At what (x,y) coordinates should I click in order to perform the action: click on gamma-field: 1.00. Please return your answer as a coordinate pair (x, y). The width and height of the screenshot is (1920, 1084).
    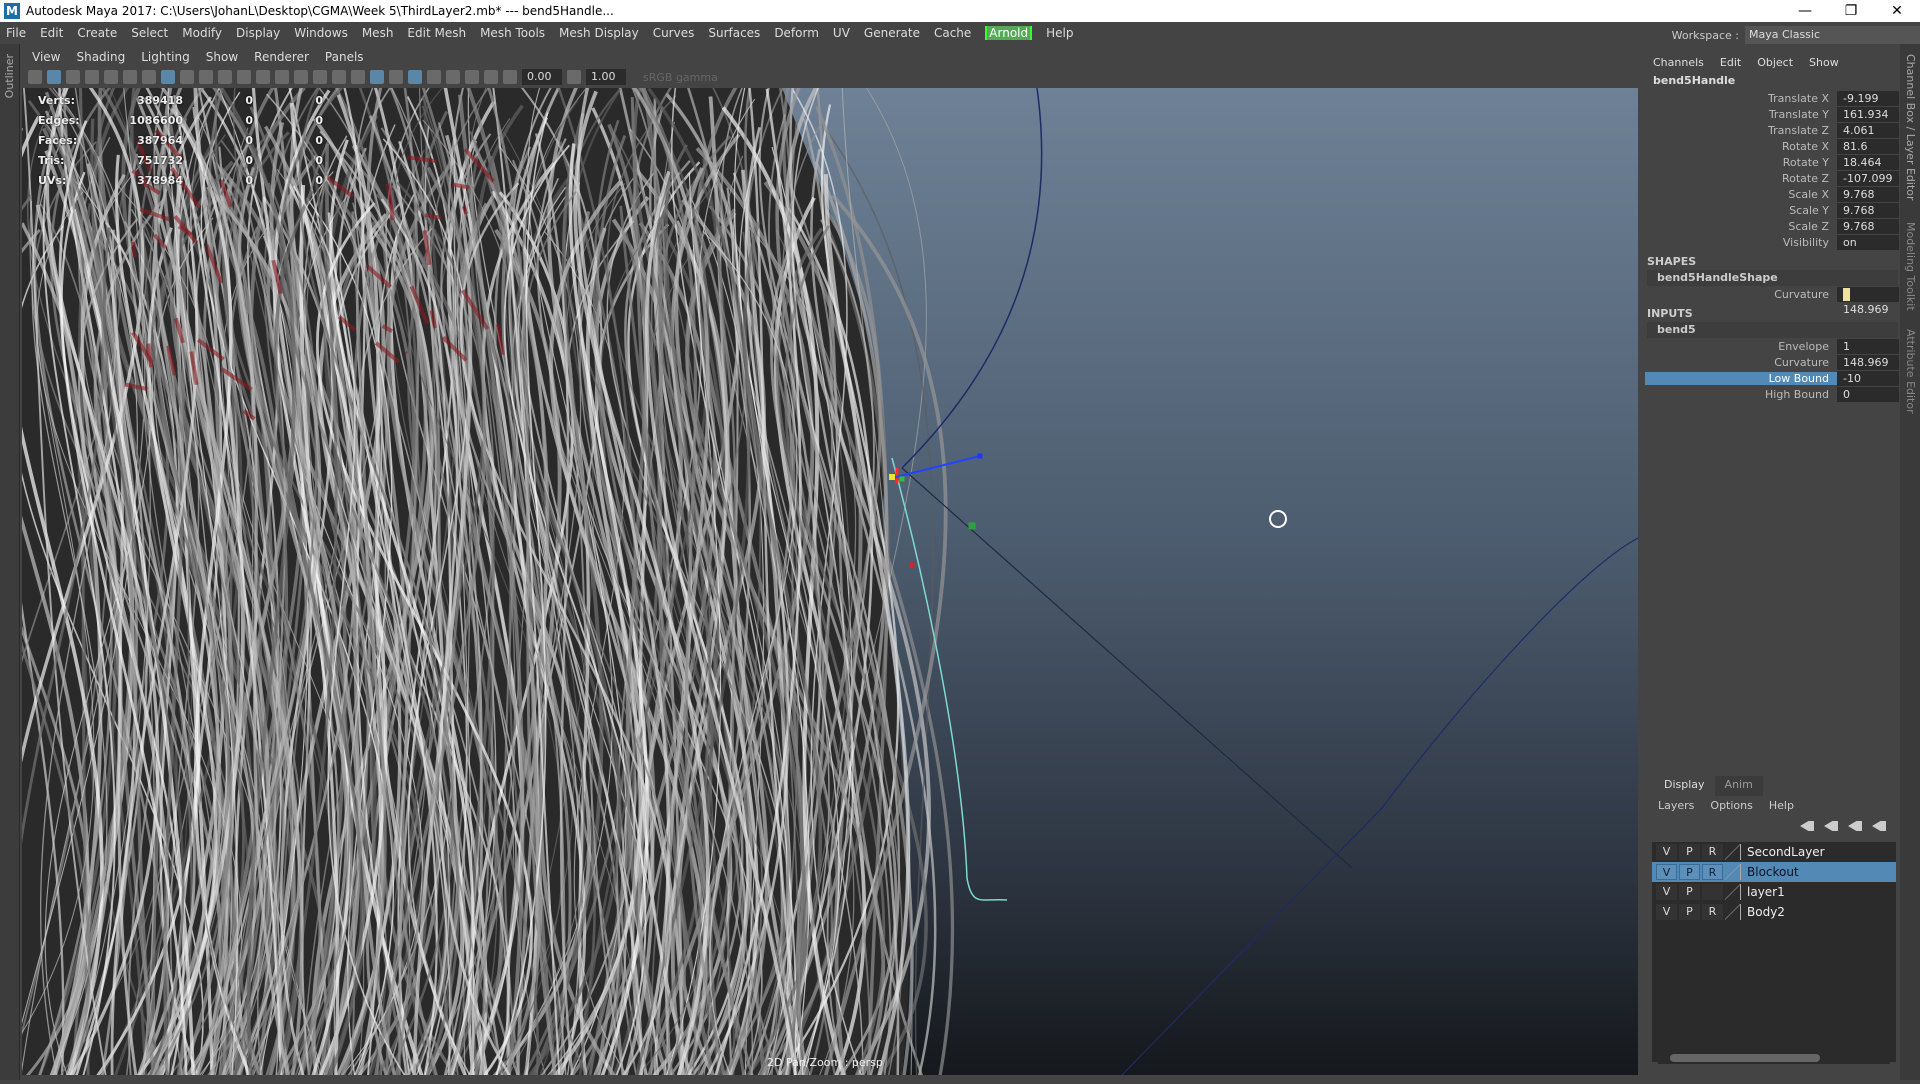
    Looking at the image, I should click on (606, 77).